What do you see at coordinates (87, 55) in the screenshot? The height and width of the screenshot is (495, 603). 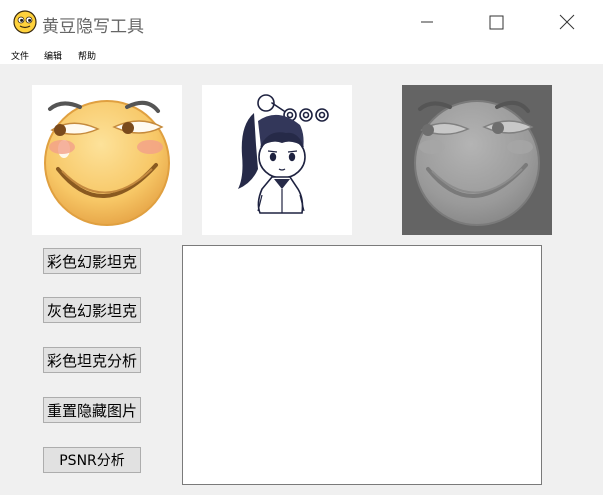 I see `menu-help: 帮助` at bounding box center [87, 55].